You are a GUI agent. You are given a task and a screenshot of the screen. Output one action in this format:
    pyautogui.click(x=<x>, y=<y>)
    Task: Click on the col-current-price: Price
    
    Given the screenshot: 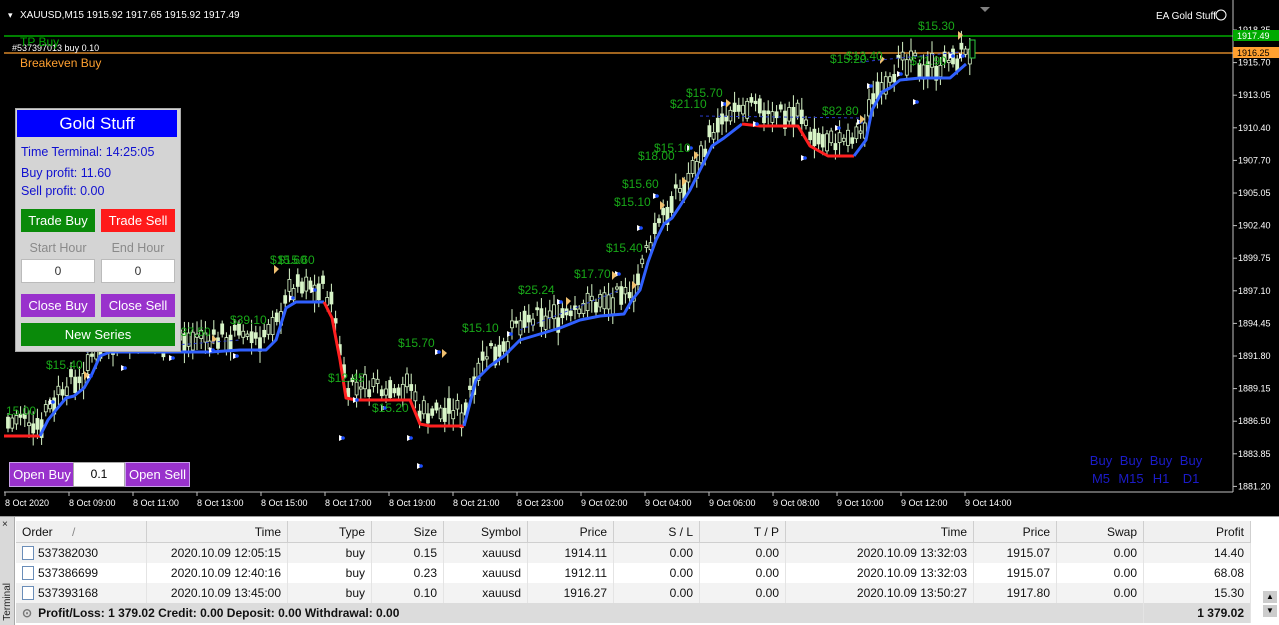 What is the action you would take?
    pyautogui.click(x=1015, y=532)
    